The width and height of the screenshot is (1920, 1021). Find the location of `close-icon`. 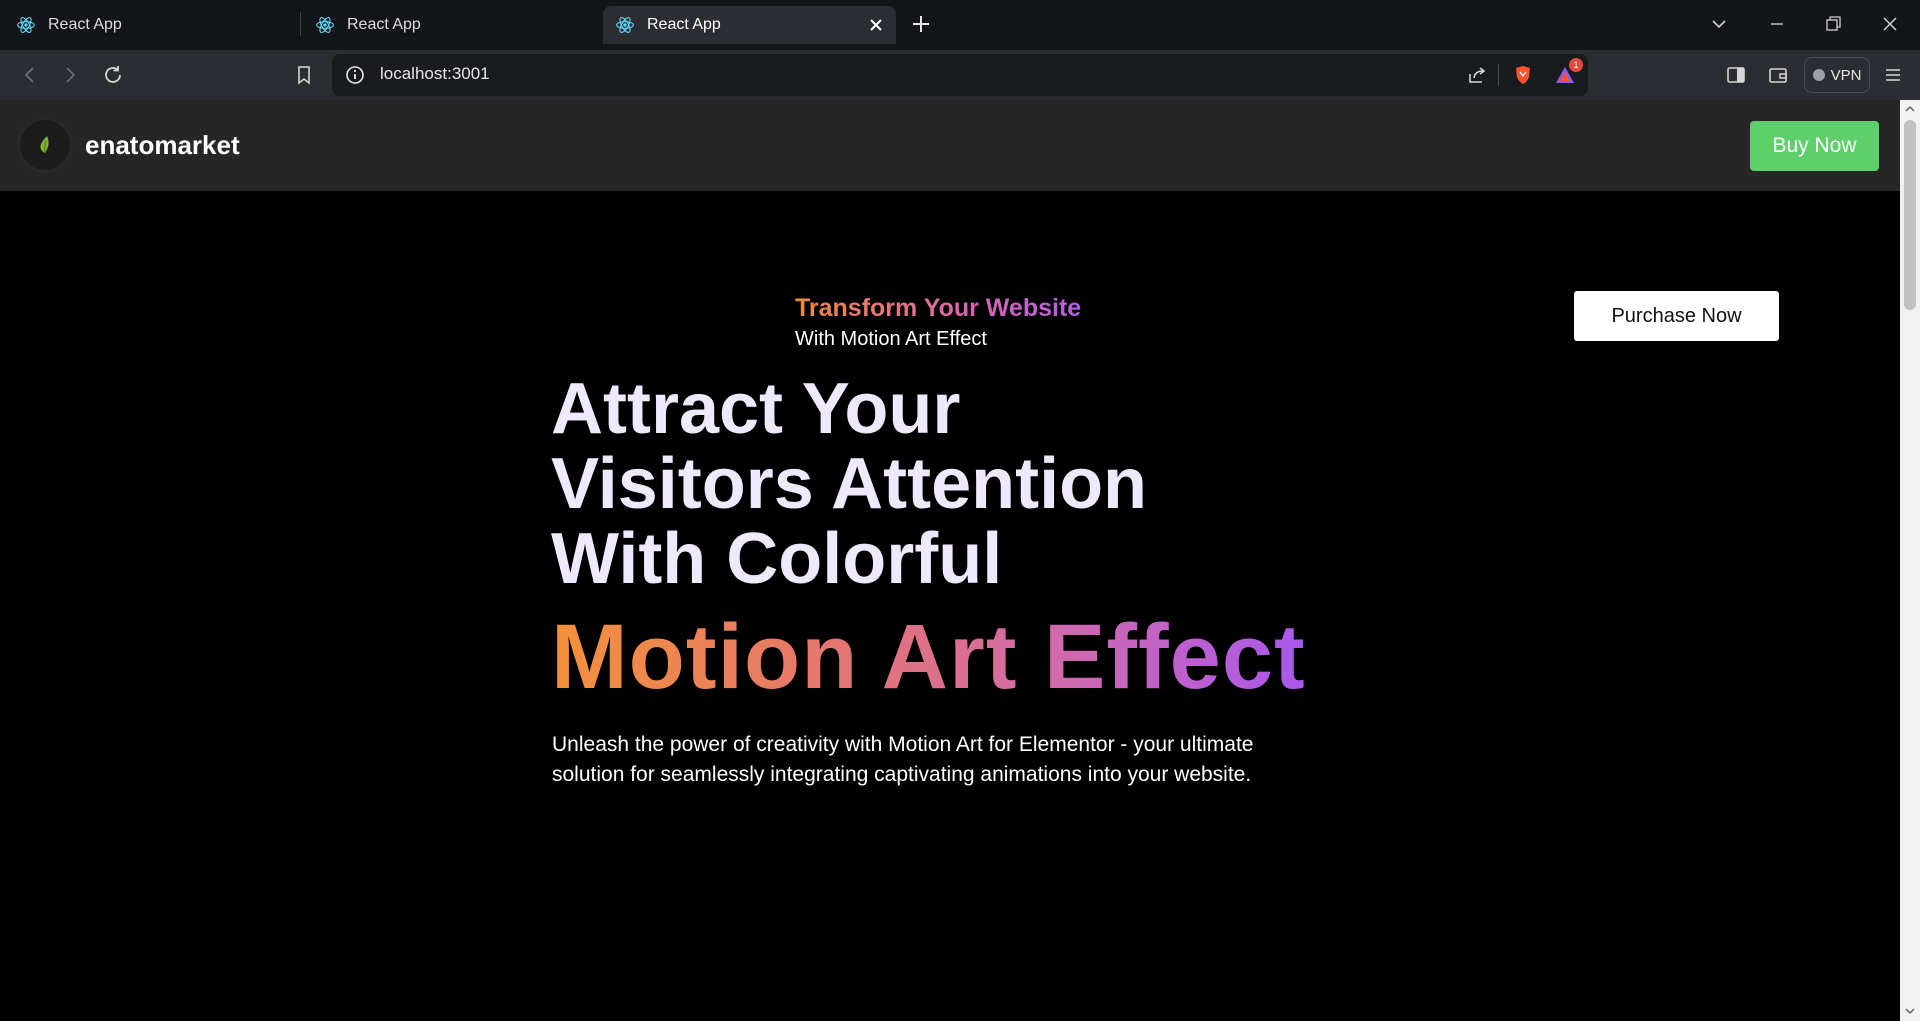

close-icon is located at coordinates (876, 25).